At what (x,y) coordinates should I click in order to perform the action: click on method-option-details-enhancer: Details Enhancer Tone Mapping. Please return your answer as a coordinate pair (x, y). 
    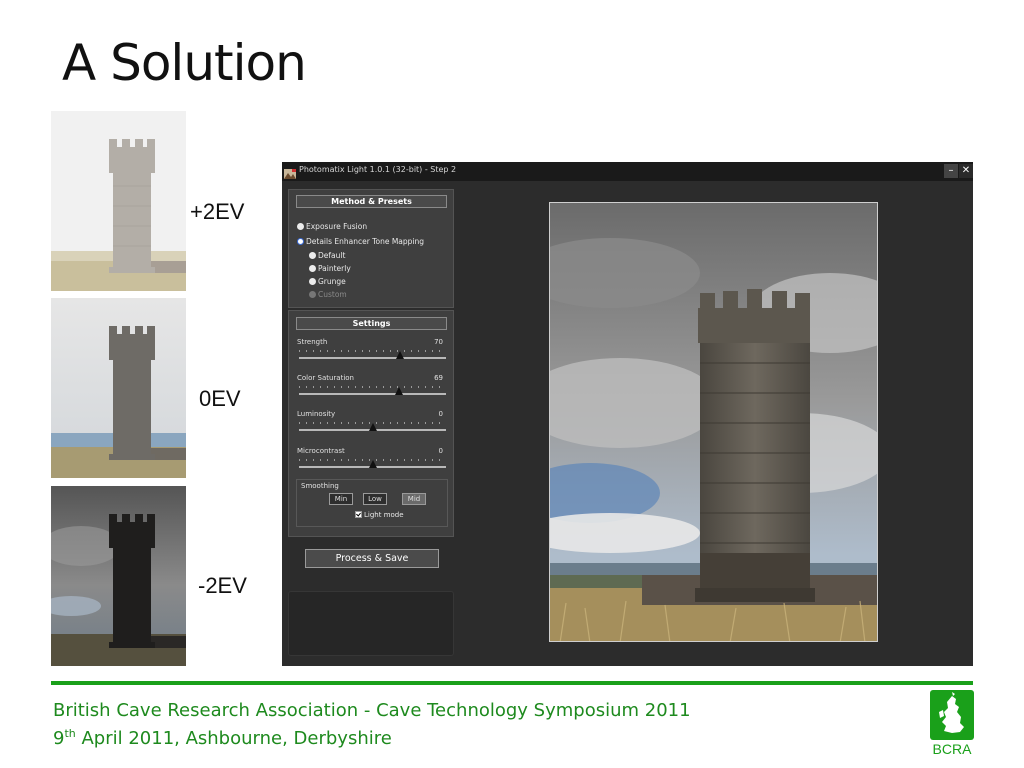
    Looking at the image, I should click on (360, 241).